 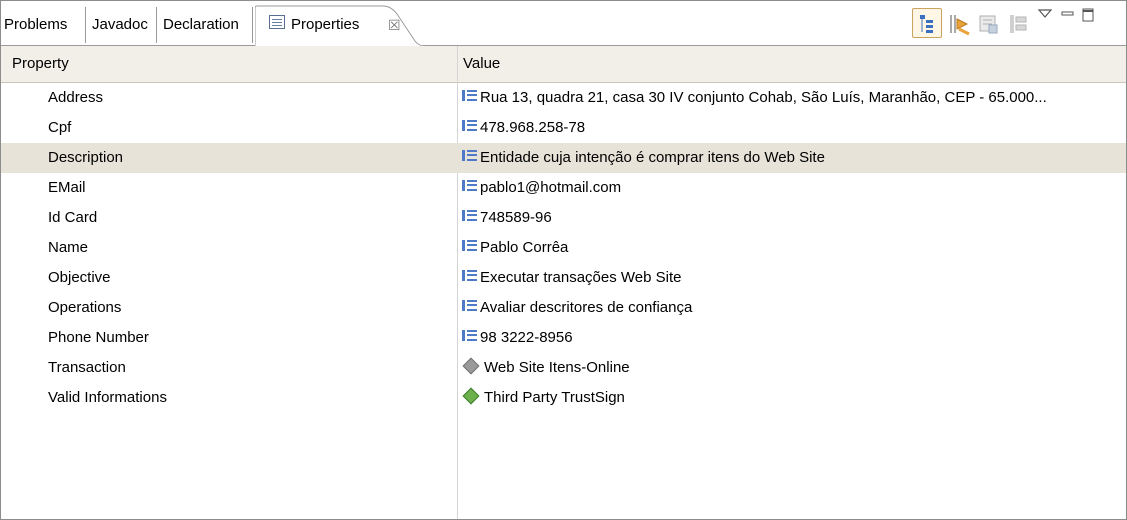 I want to click on table-row: Id Card 748589-96, so click(x=563, y=218).